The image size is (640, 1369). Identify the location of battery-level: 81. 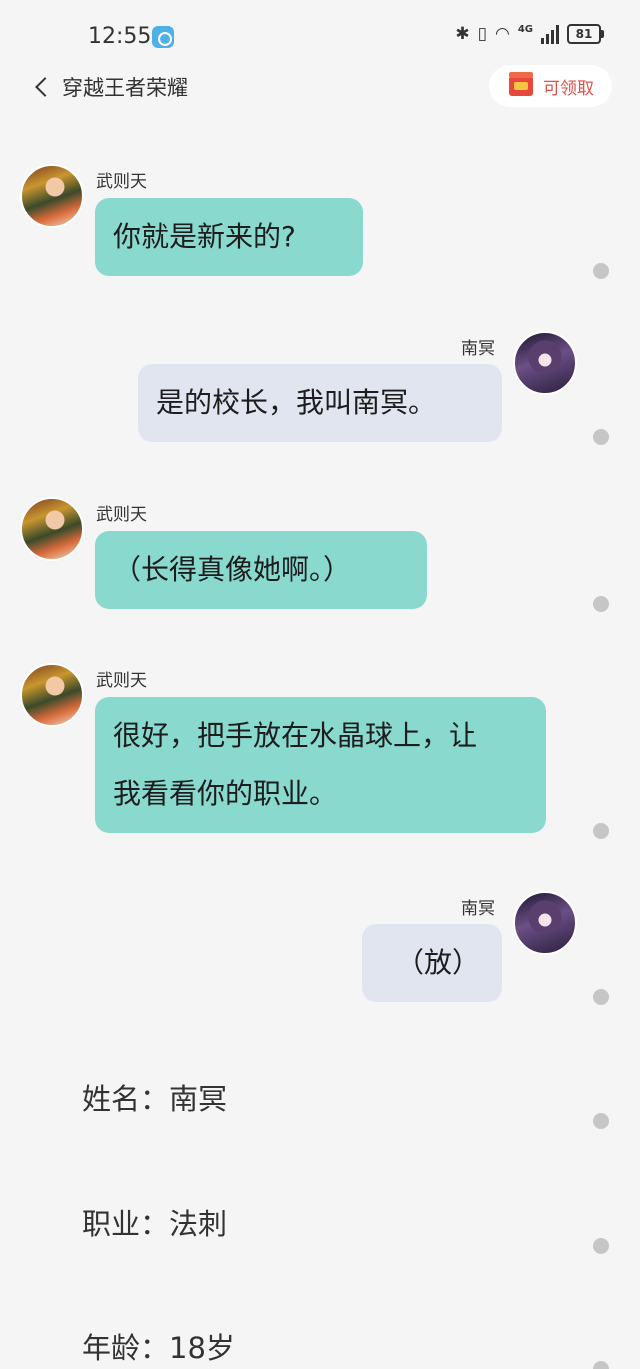
(584, 34).